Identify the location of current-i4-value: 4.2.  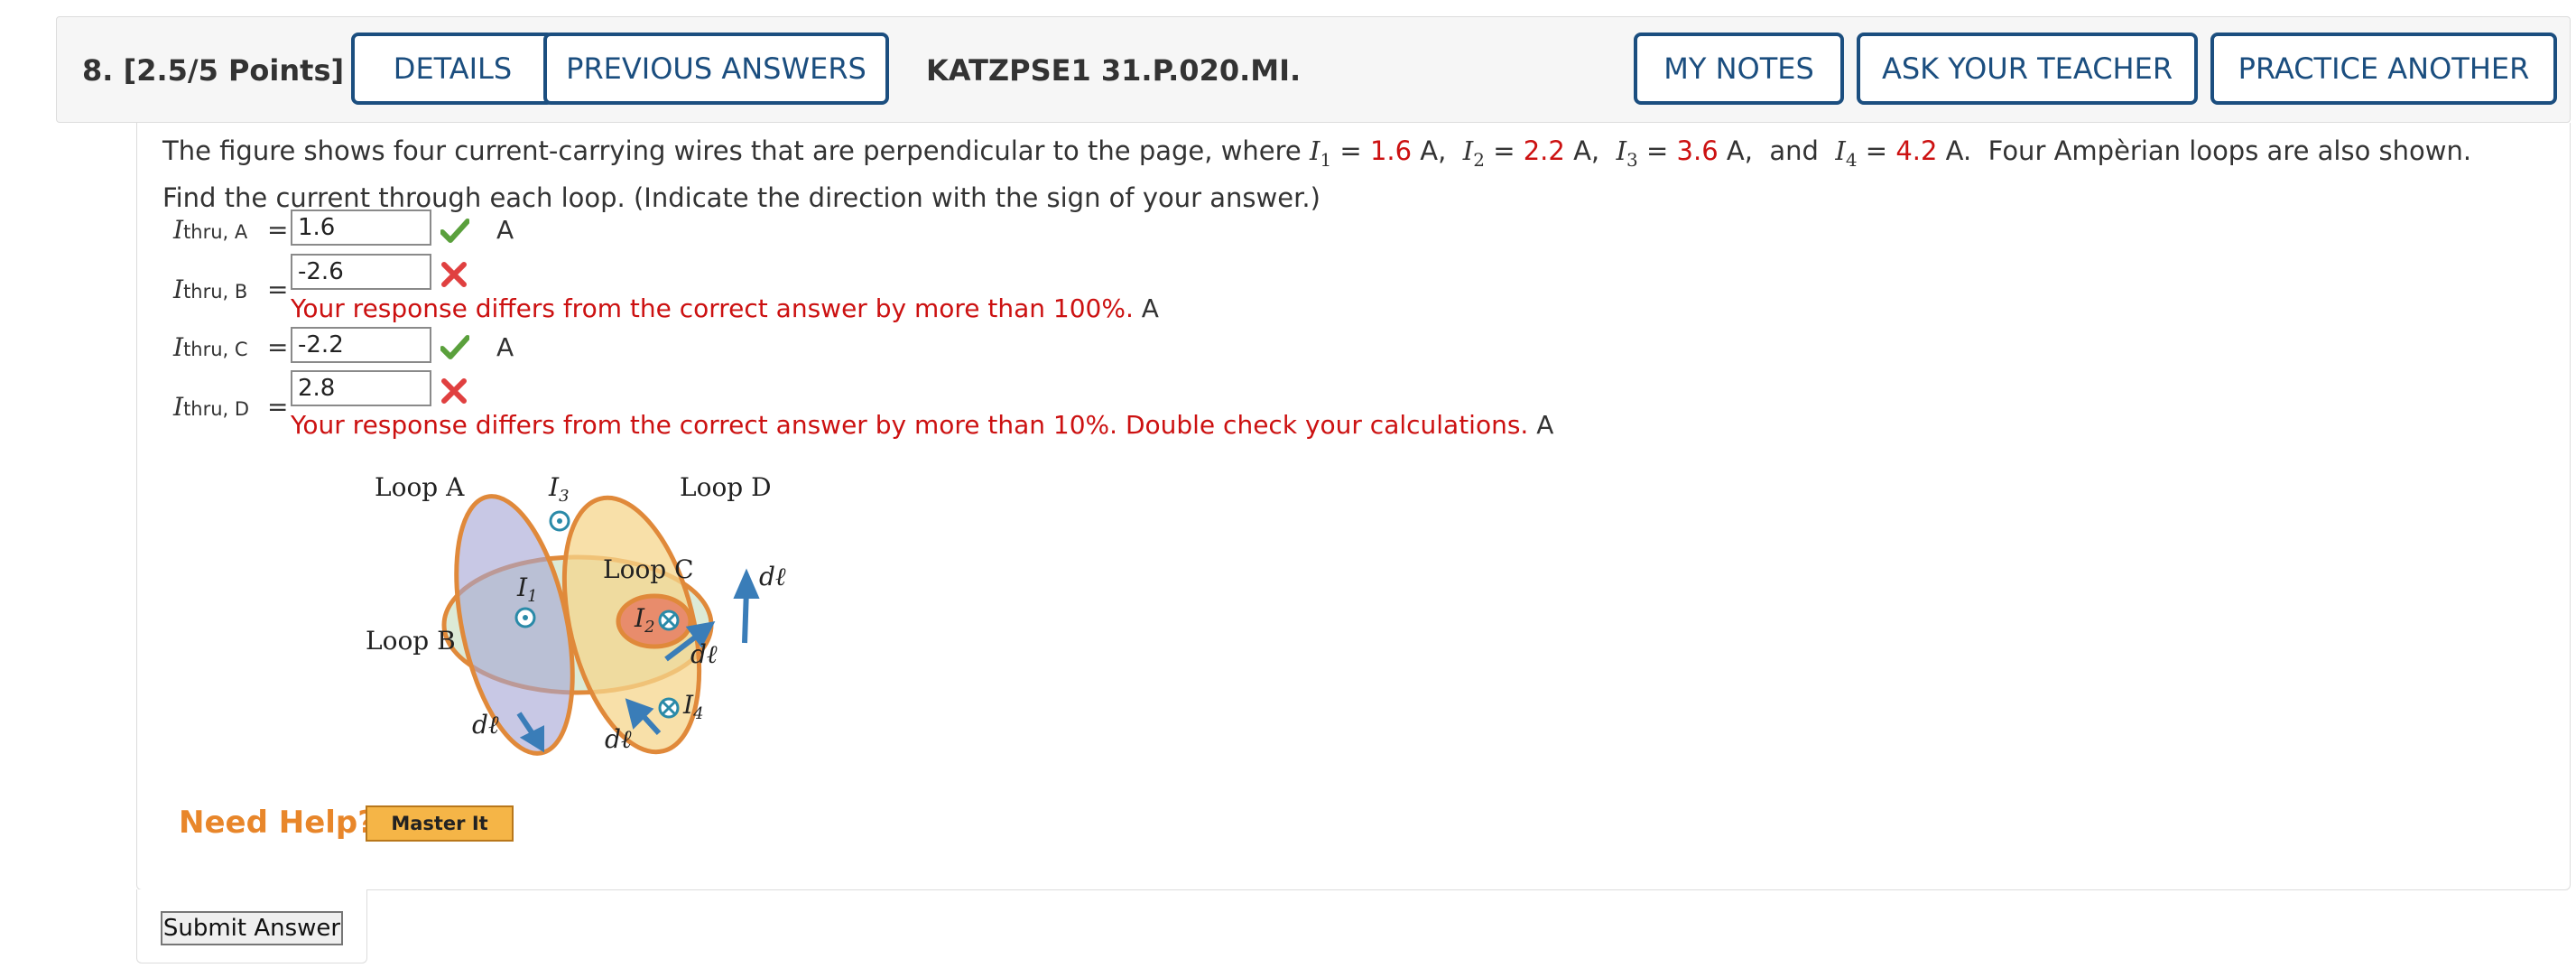
(1916, 151).